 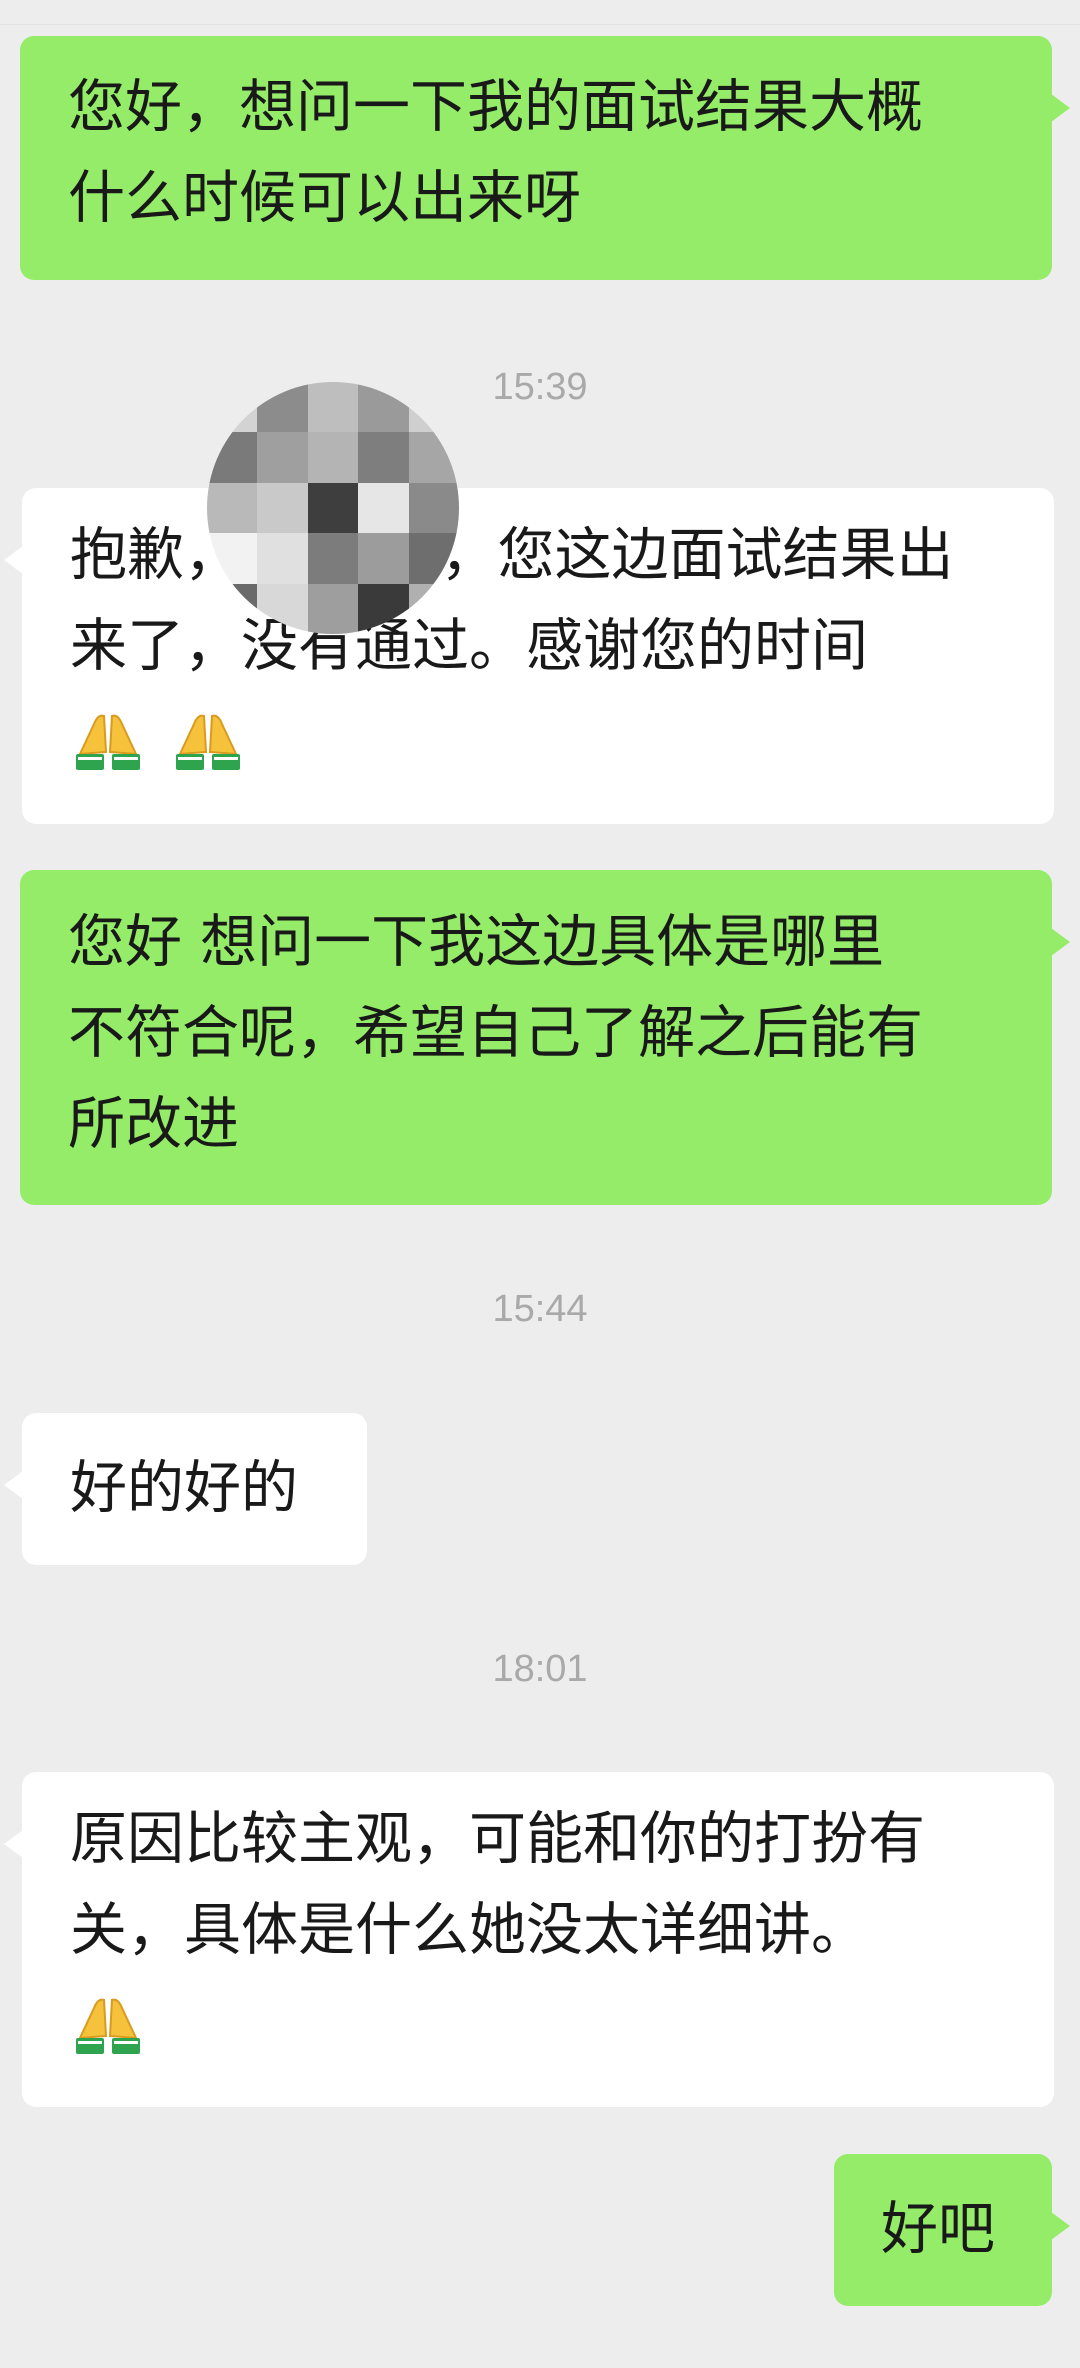 I want to click on message-line: 来了，没有通过。感谢您的时间, so click(x=469, y=646).